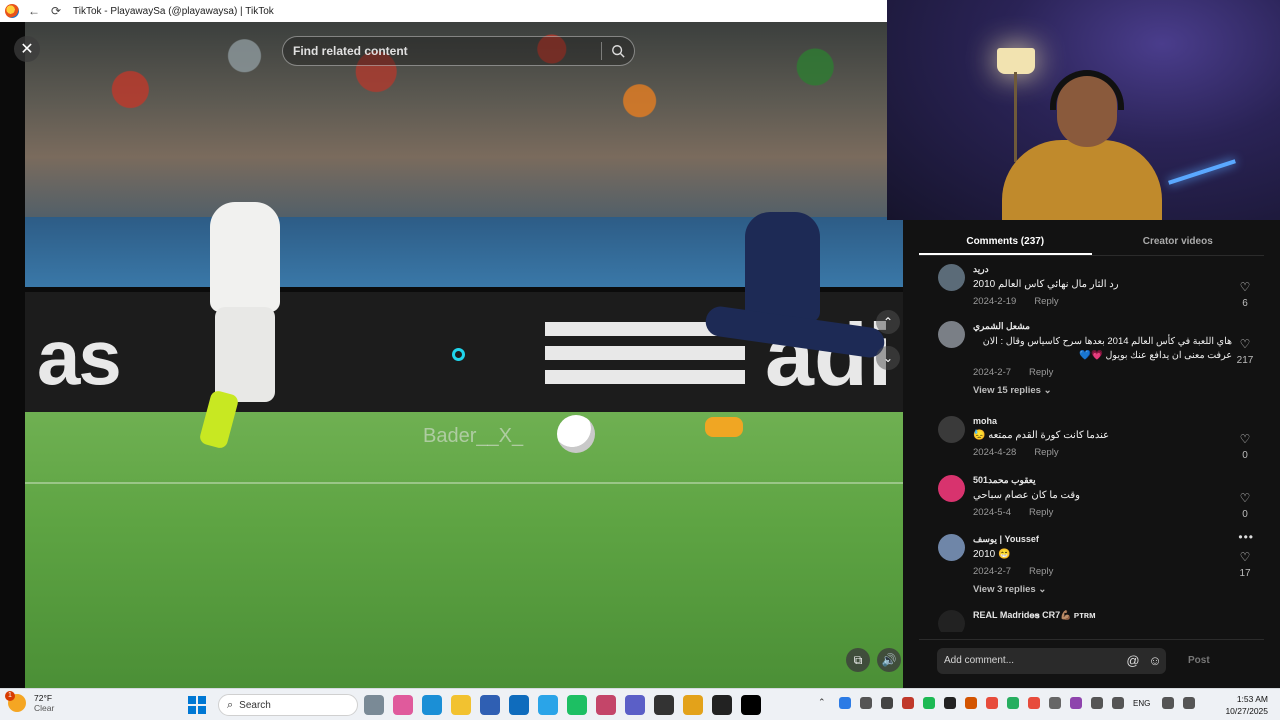 The image size is (1280, 720). I want to click on ad-board-text-left: as, so click(79, 357).